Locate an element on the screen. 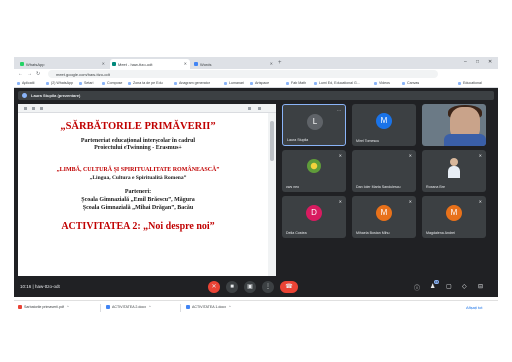 This screenshot has width=512, height=362. camera-button: ■ is located at coordinates (232, 287).